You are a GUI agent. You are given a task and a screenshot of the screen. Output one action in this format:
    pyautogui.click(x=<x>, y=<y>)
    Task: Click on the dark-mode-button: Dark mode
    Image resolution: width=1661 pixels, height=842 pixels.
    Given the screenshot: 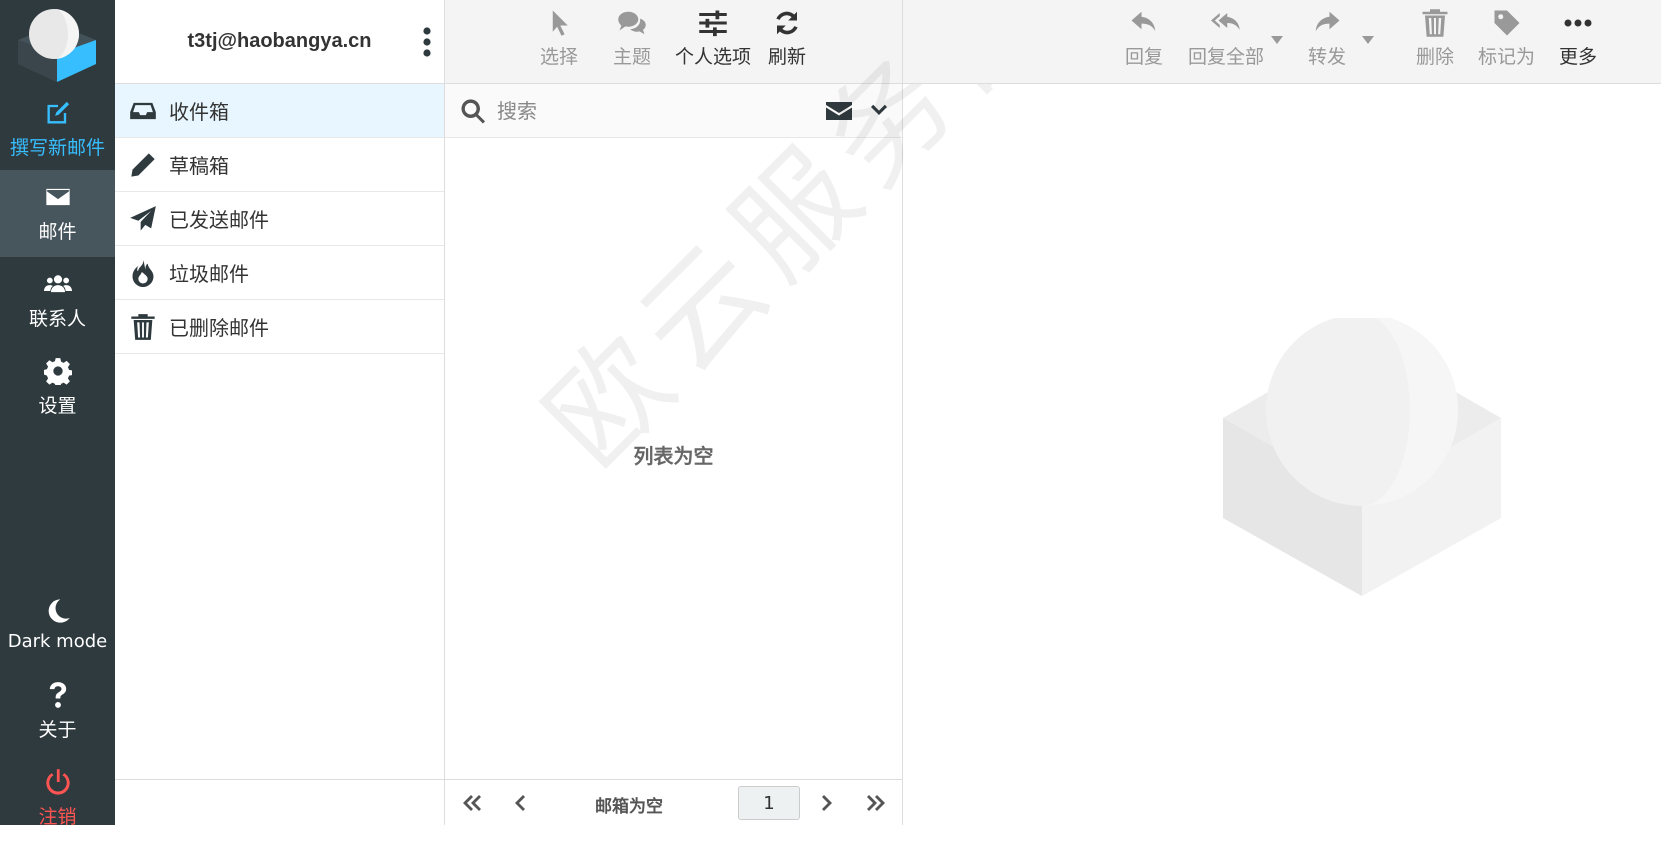 What is the action you would take?
    pyautogui.click(x=57, y=624)
    